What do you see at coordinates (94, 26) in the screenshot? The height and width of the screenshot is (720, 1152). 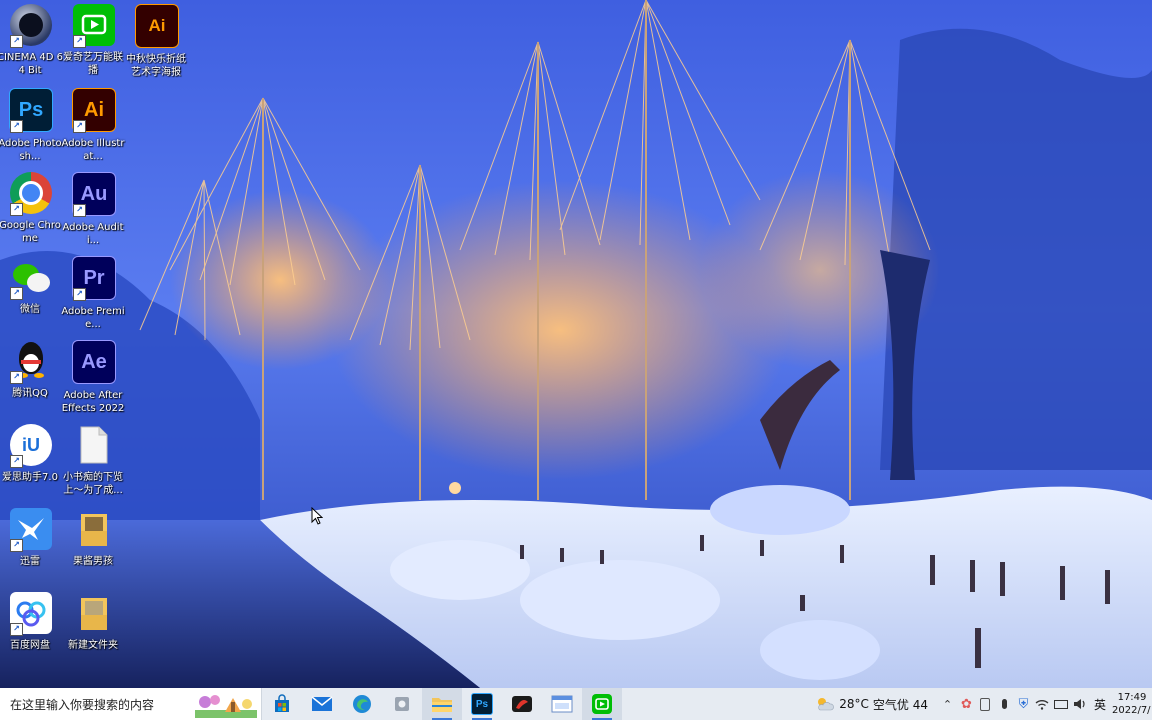 I see `iqiyi-icon: ↗` at bounding box center [94, 26].